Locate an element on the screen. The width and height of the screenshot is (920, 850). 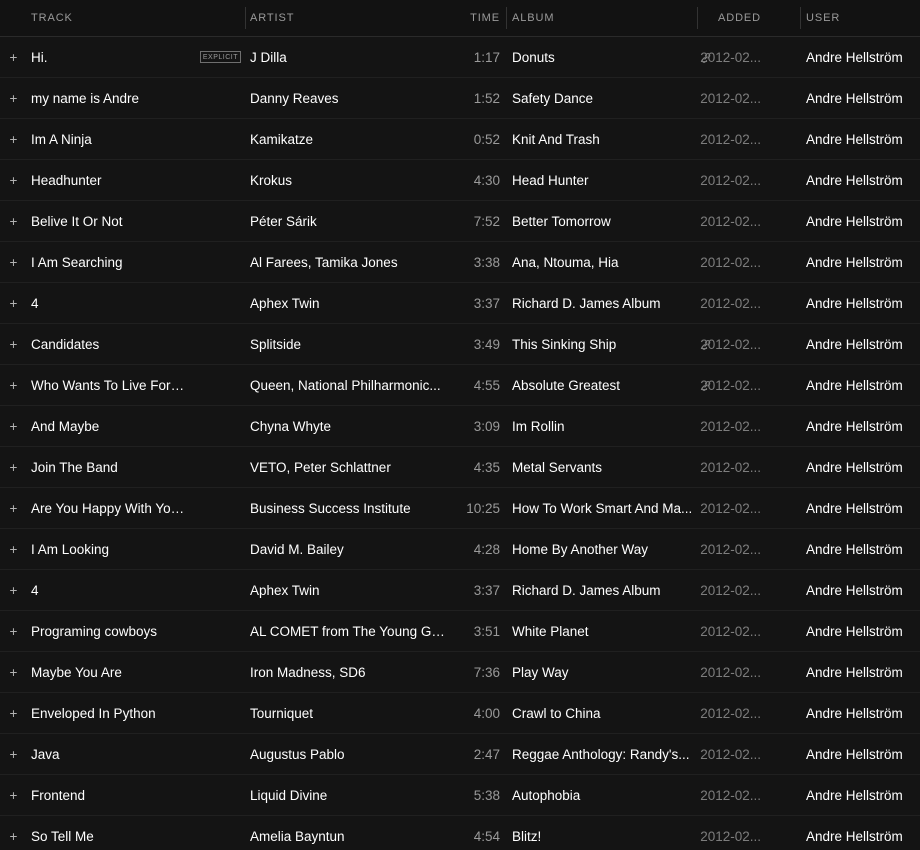
track-album: White Planet is located at coordinates (603, 631).